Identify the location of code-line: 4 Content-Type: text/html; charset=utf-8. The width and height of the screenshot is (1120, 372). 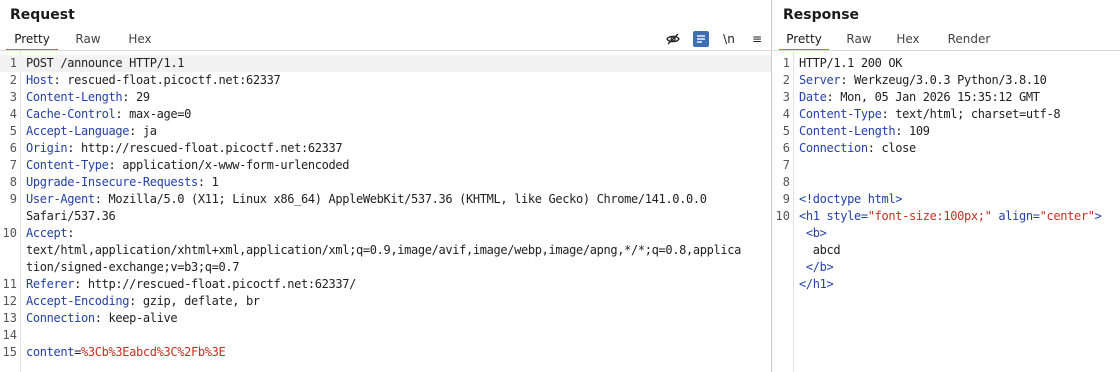
(946, 114).